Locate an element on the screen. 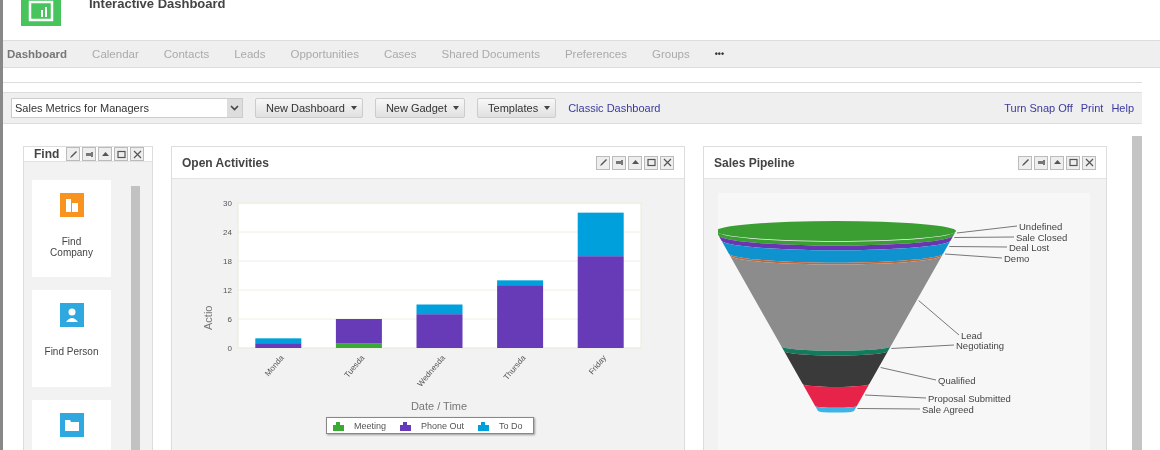  toolbar-link: Print is located at coordinates (1092, 108).